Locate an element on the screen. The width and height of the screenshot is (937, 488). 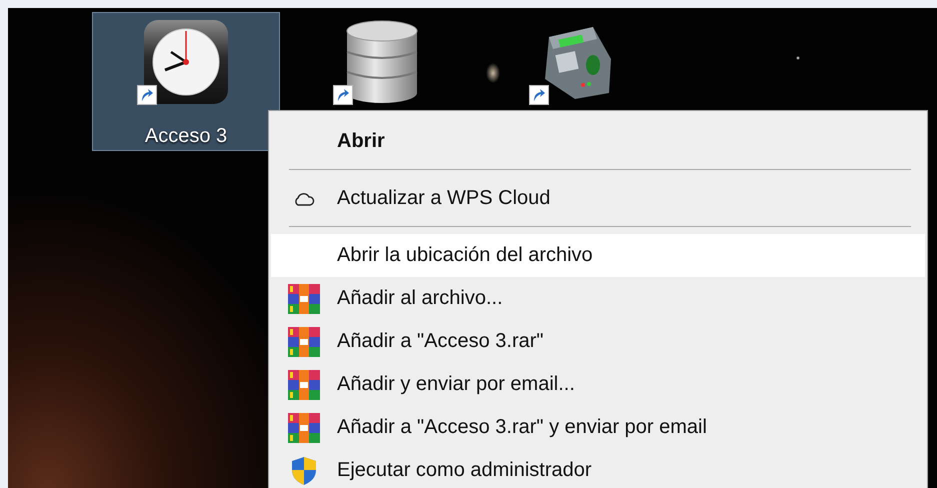
desktop-shortcut: Acceso 3 is located at coordinates (186, 81).